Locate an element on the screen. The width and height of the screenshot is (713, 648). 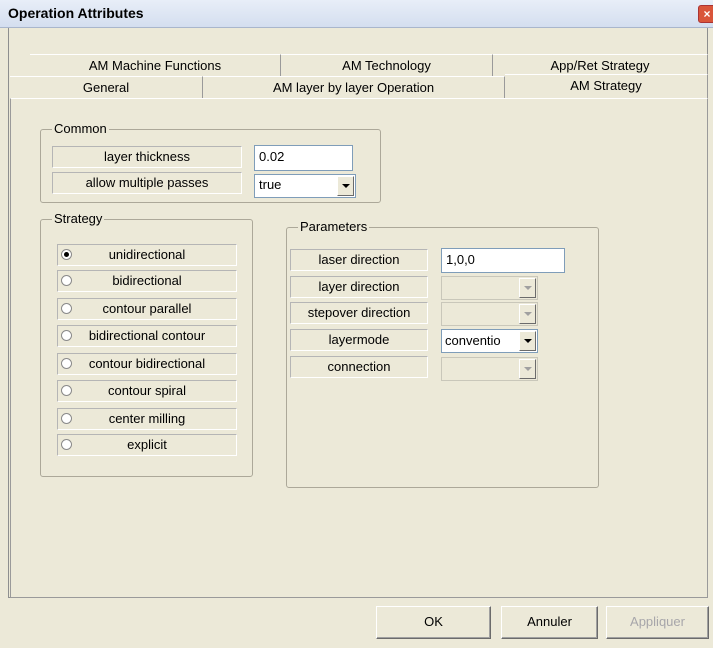
strategy-option-bidirectional-contour: bidirectional contour is located at coordinates (147, 336).